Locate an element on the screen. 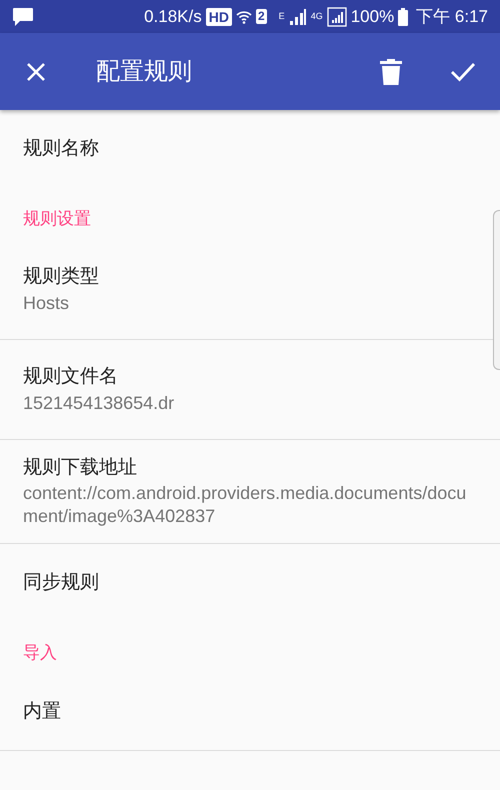 The image size is (500, 790). setting-title: 内置 is located at coordinates (250, 712).